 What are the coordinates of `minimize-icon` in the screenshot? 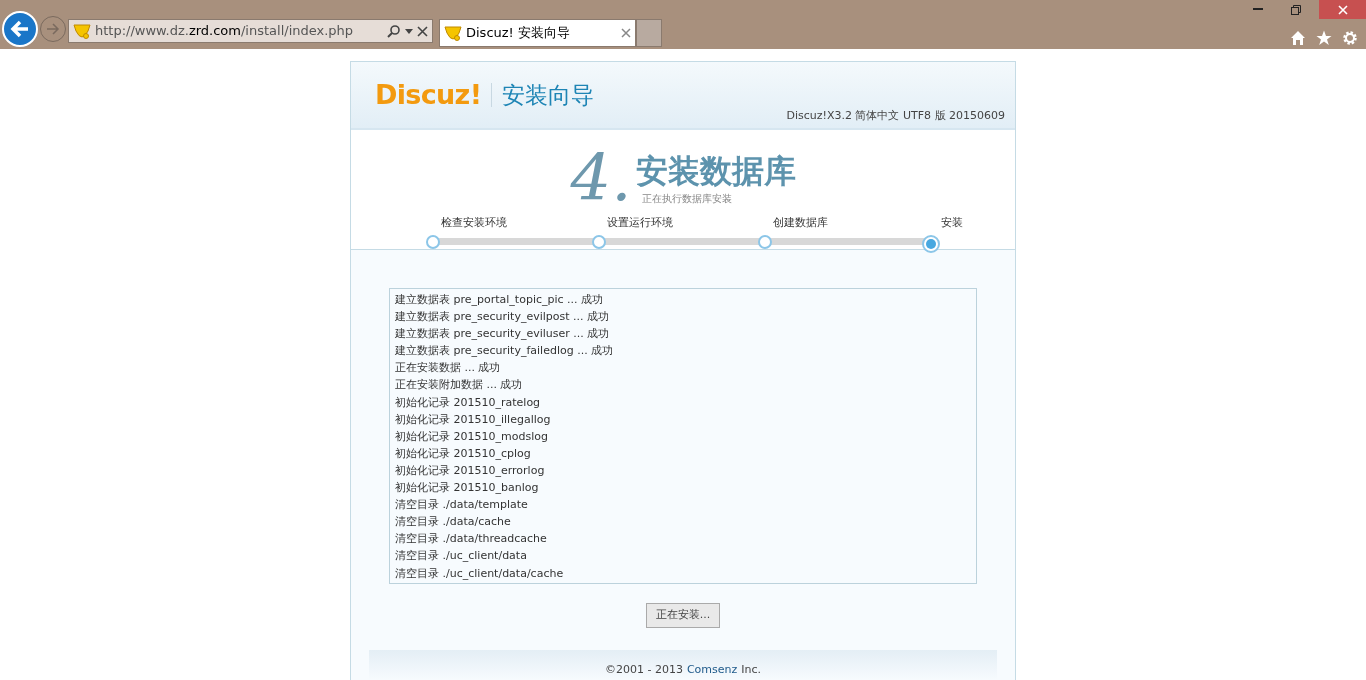 It's located at (1258, 9).